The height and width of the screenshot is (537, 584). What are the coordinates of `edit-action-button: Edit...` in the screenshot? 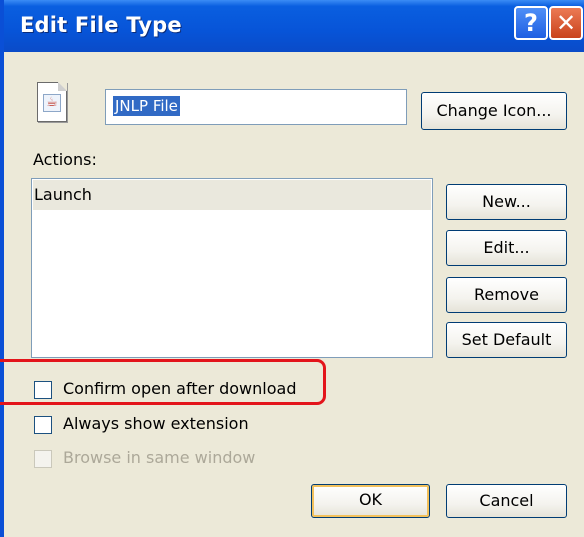 It's located at (506, 248).